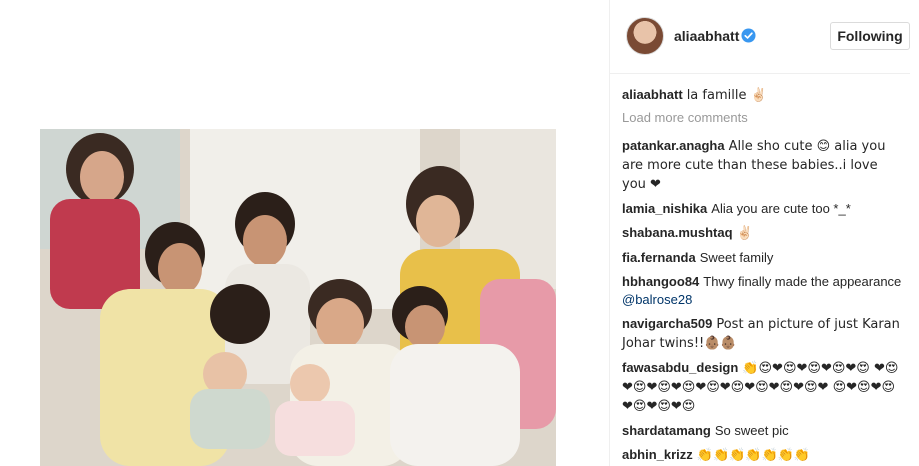 This screenshot has height=466, width=919. I want to click on caption-text: la famille ✌🏻, so click(726, 95).